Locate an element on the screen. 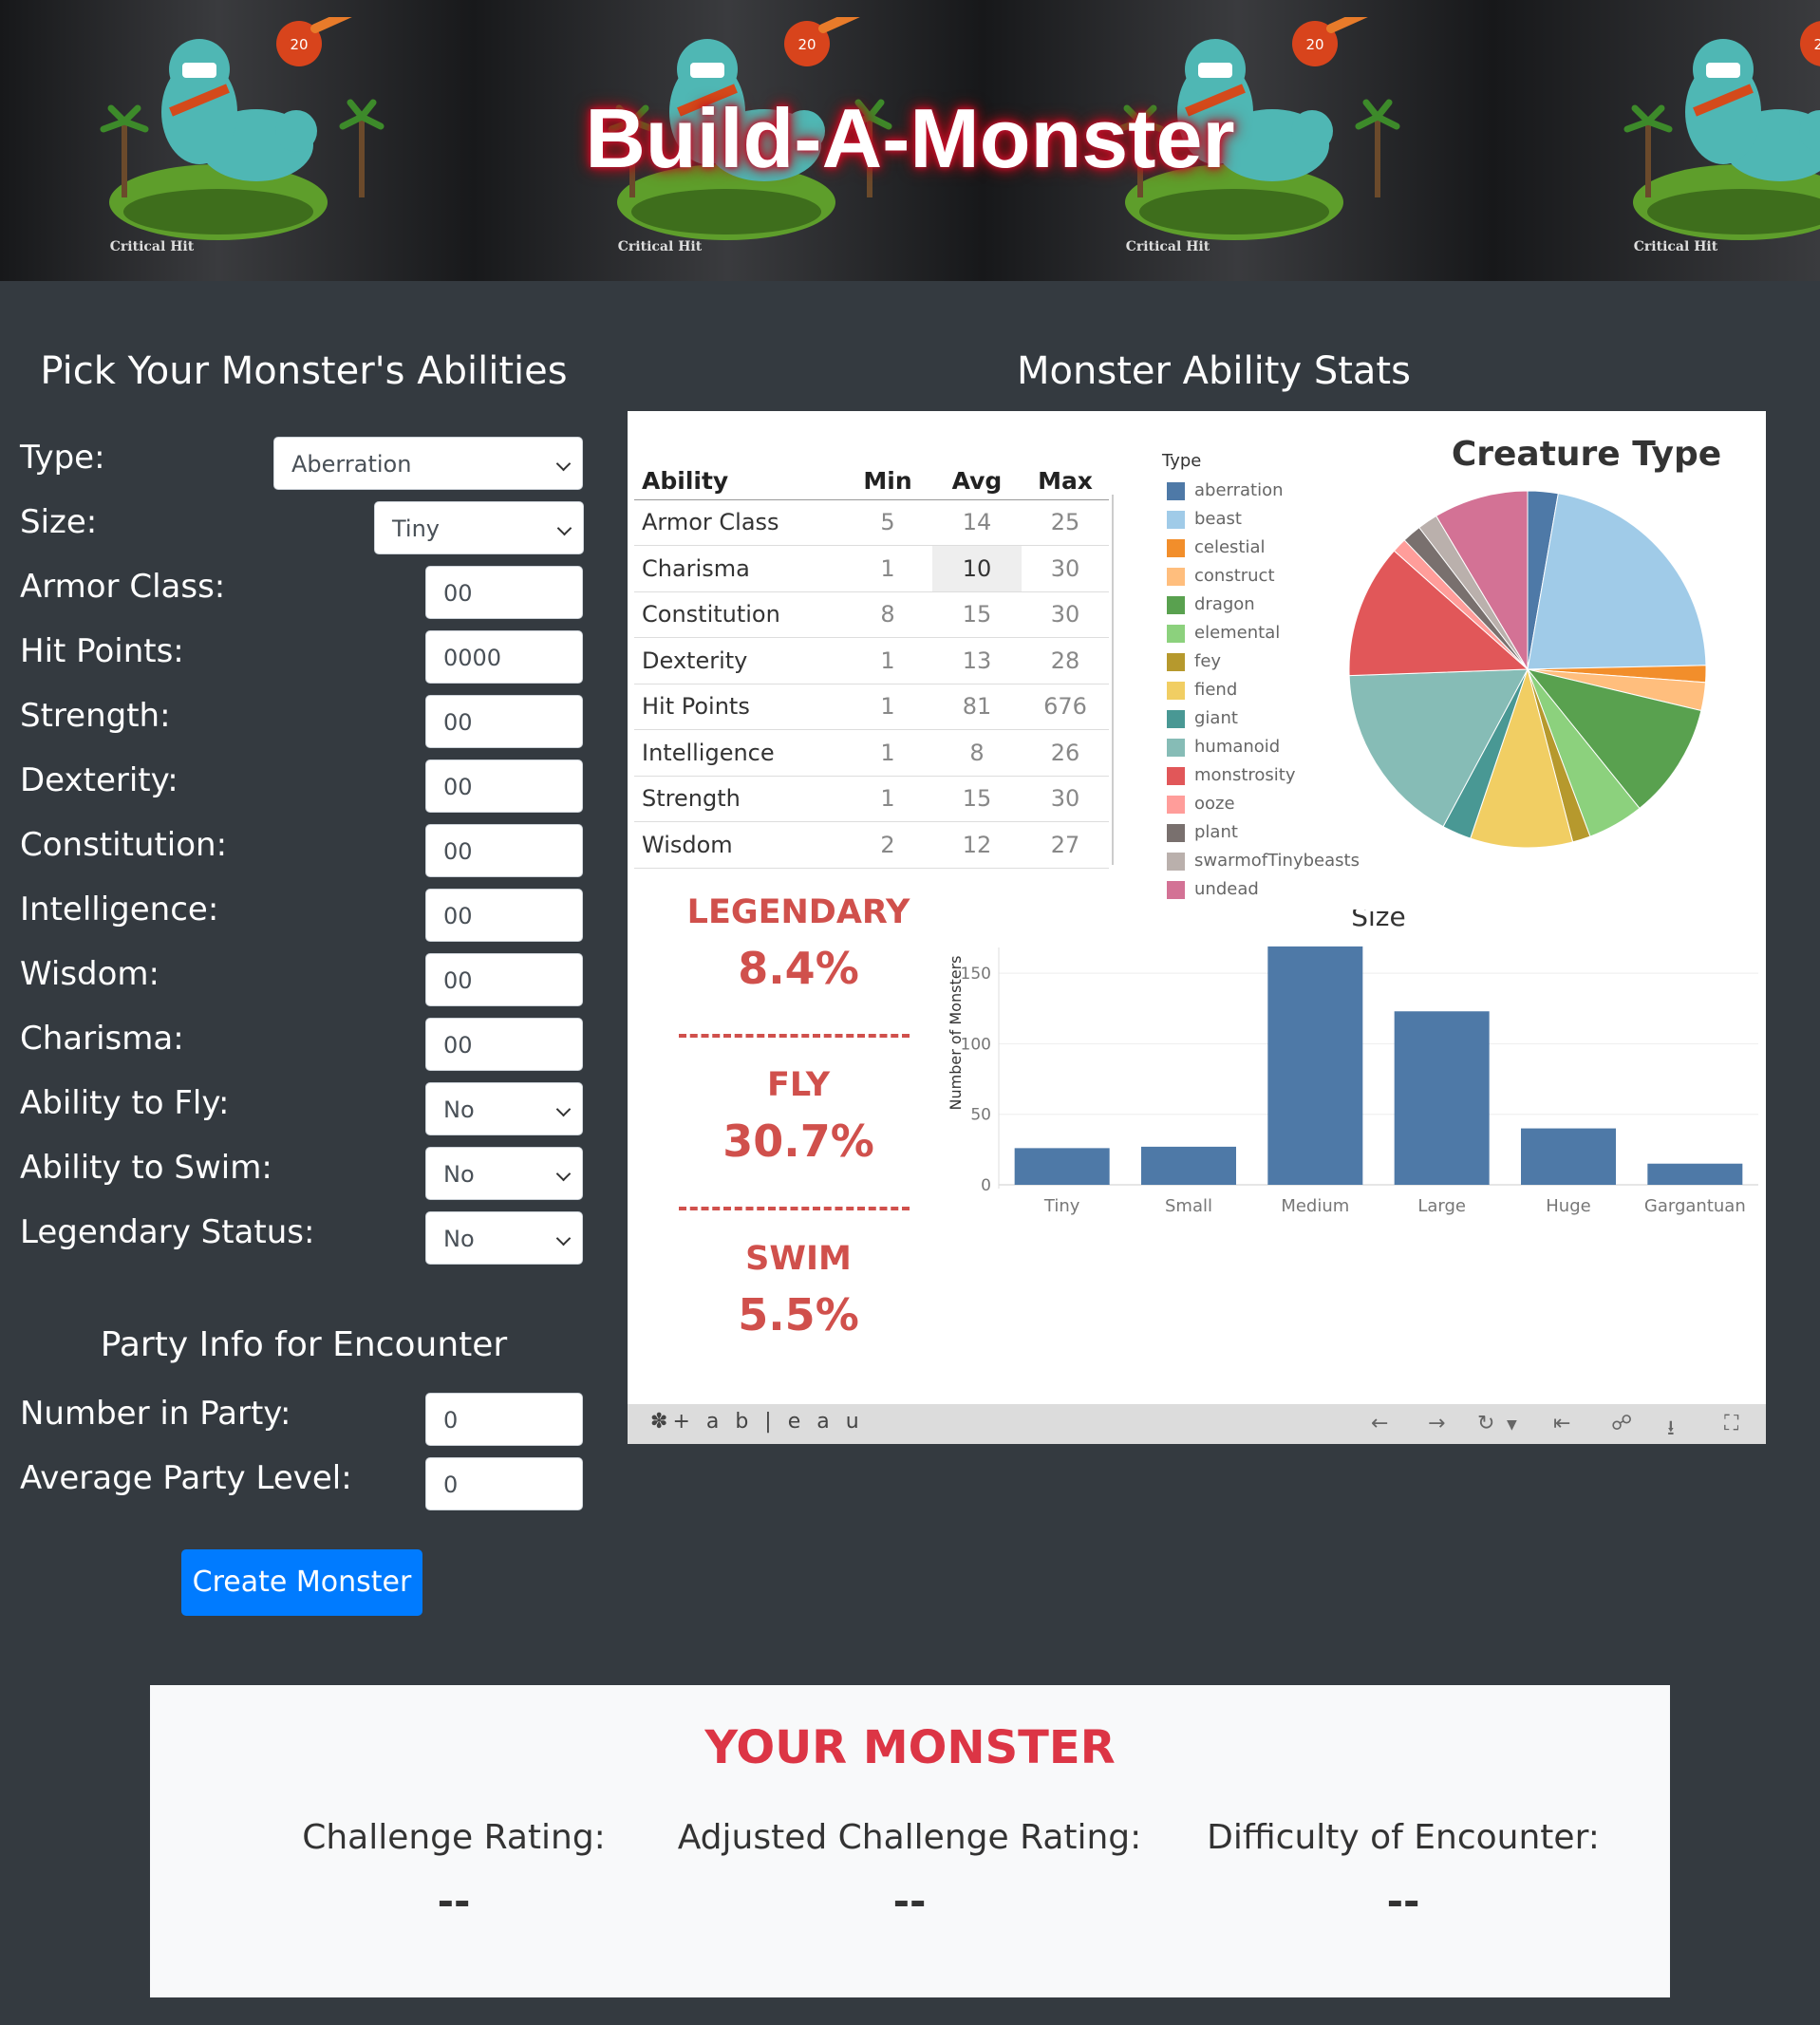 The image size is (1820, 2025). swim-kpi-title: SWIM is located at coordinates (799, 1259).